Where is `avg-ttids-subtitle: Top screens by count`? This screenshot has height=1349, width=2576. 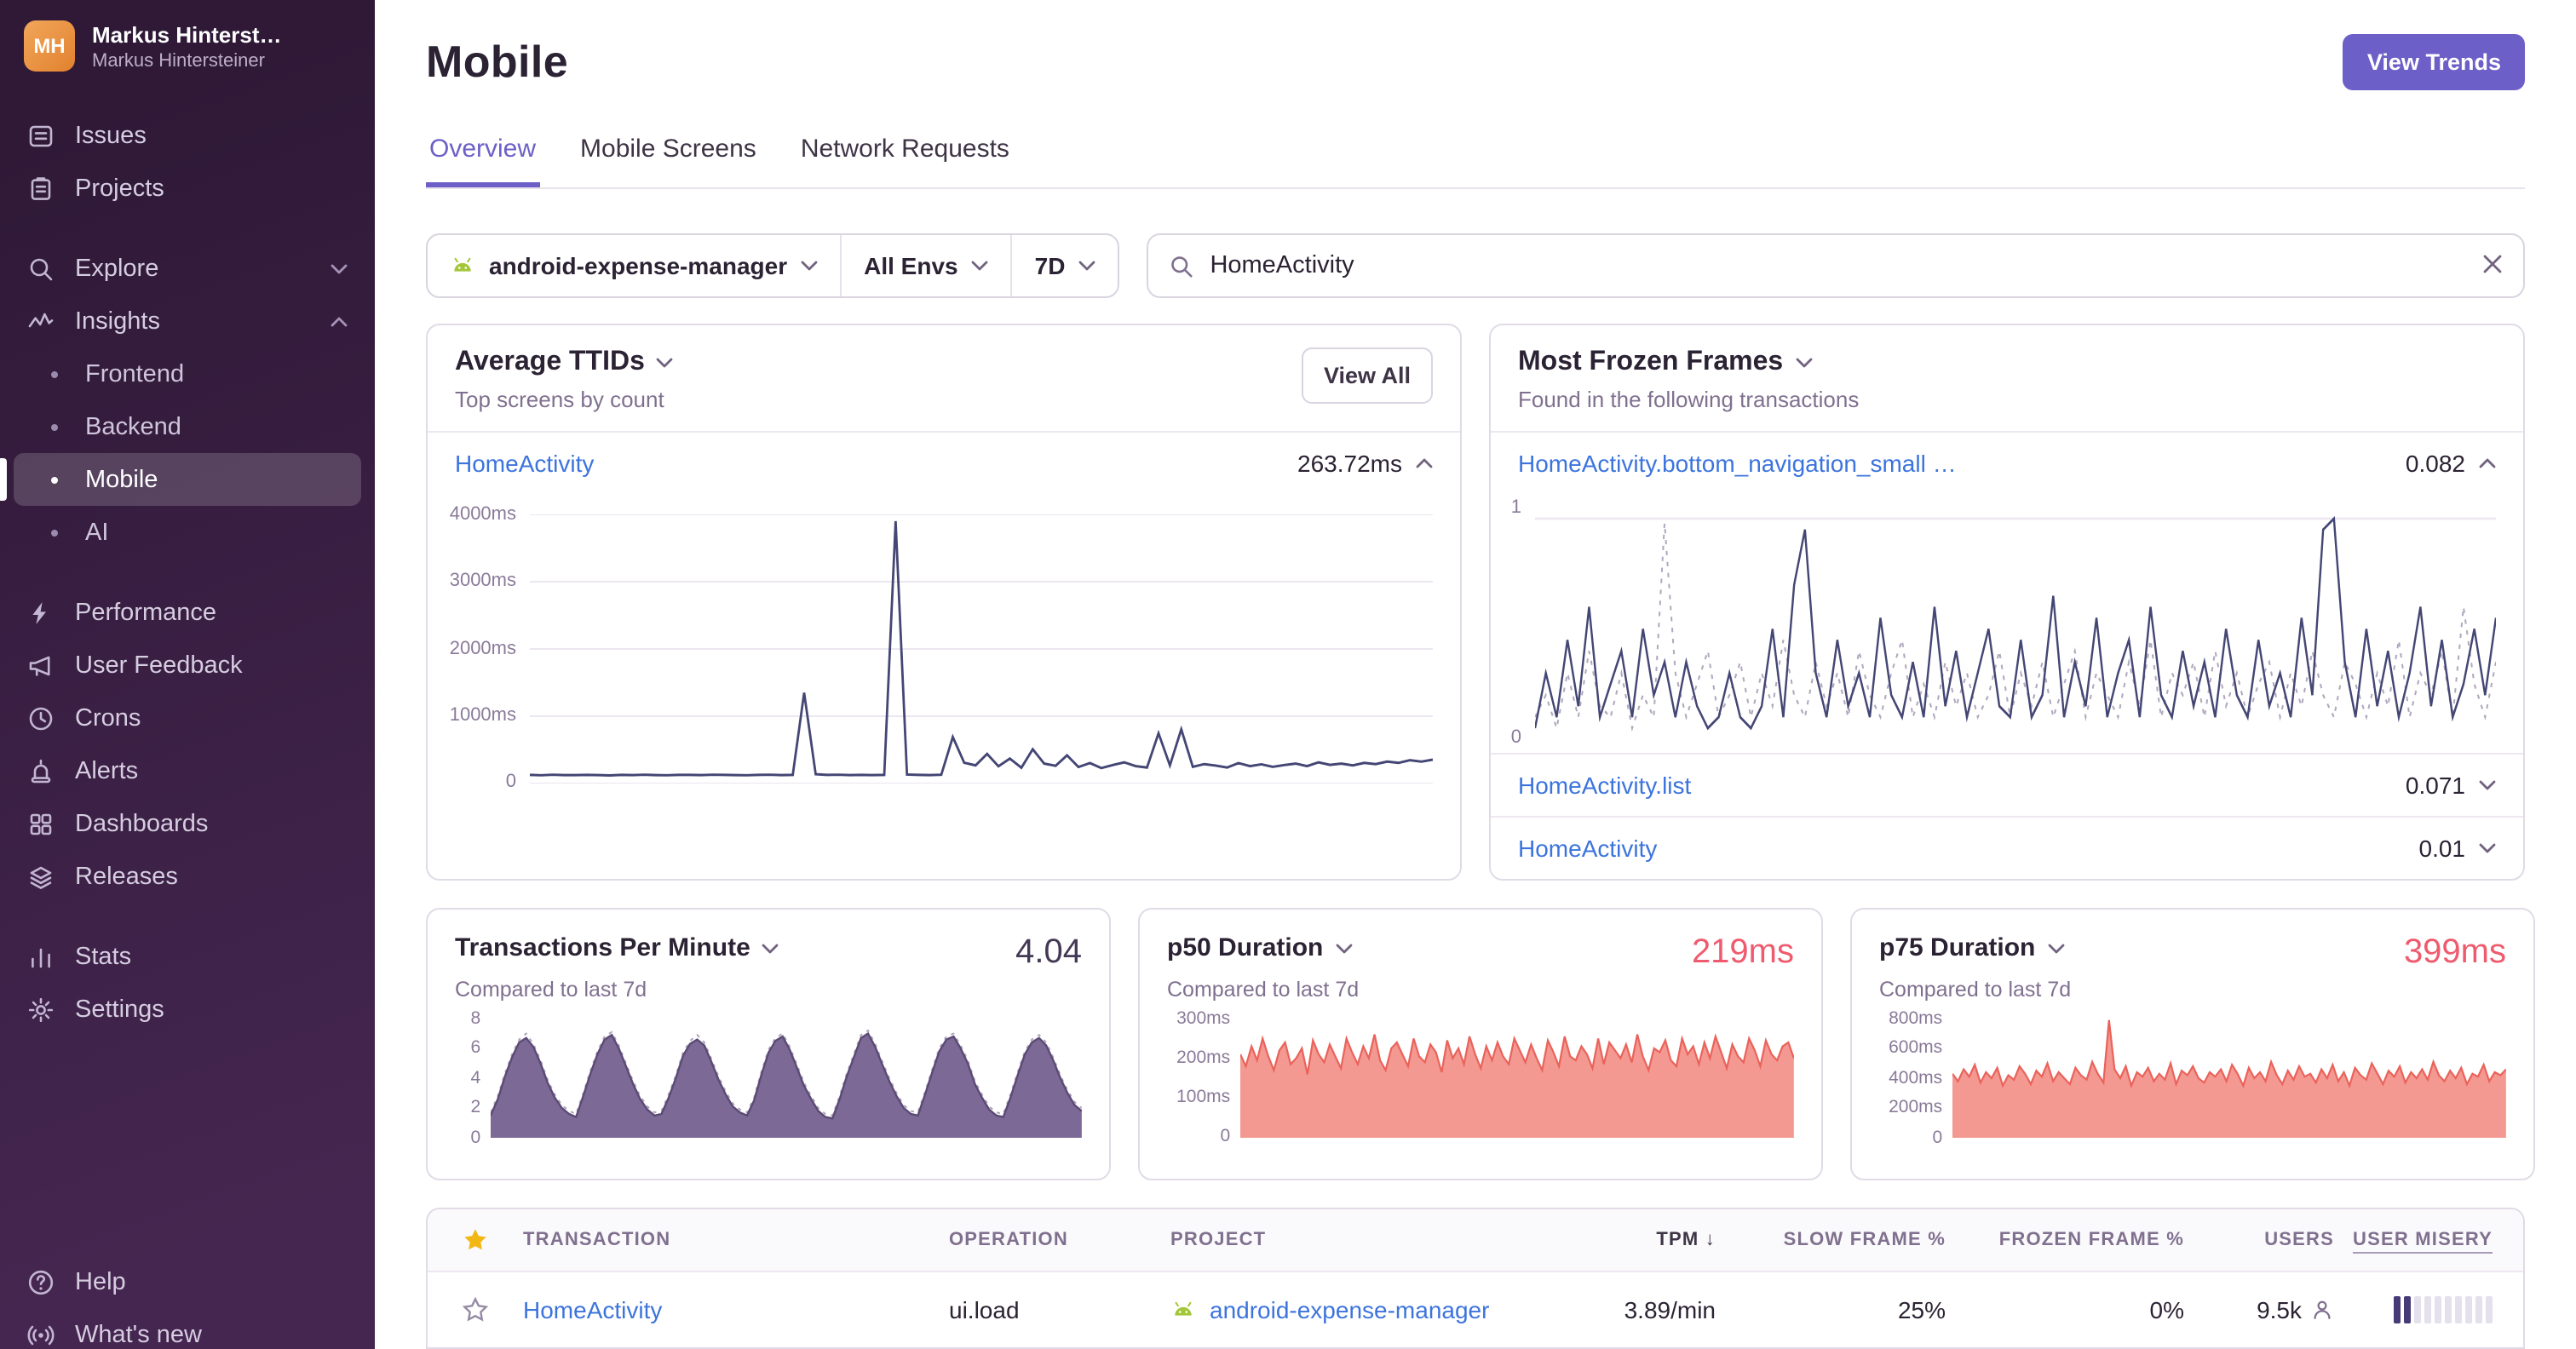
avg-ttids-subtitle: Top screens by count is located at coordinates (559, 400).